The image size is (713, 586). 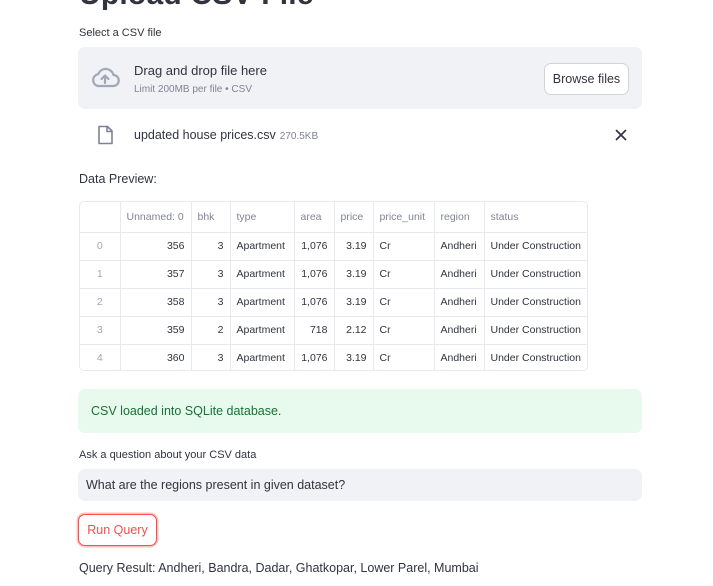 I want to click on dropzone-instructions: Drag and drop file here, so click(x=200, y=70).